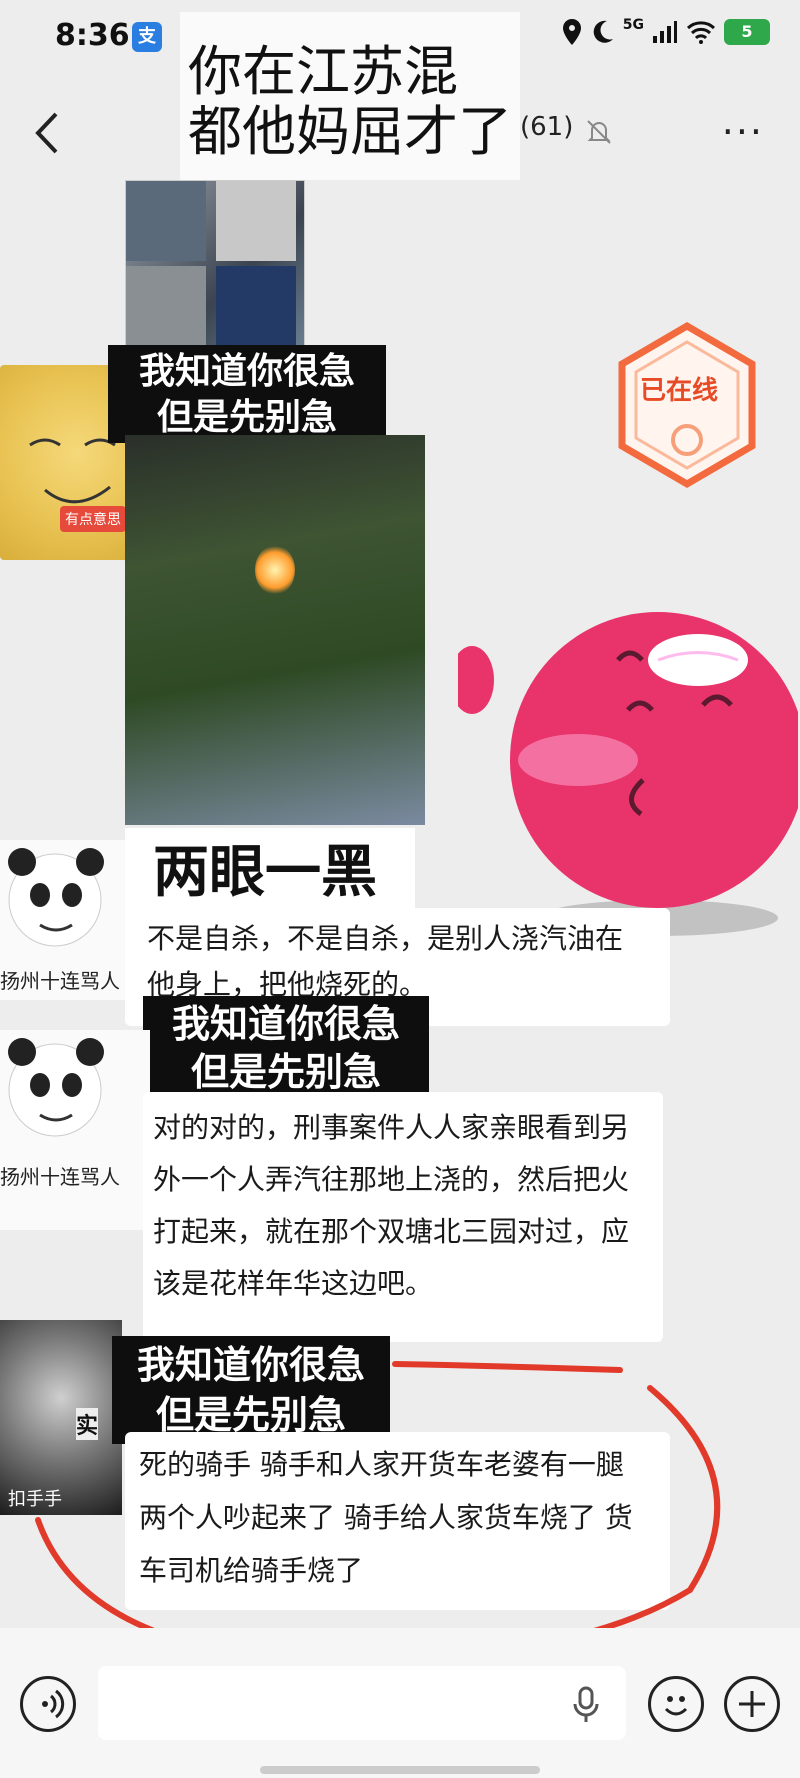 This screenshot has height=1778, width=800. I want to click on avatar: 扬州十连骂人, so click(75, 1130).